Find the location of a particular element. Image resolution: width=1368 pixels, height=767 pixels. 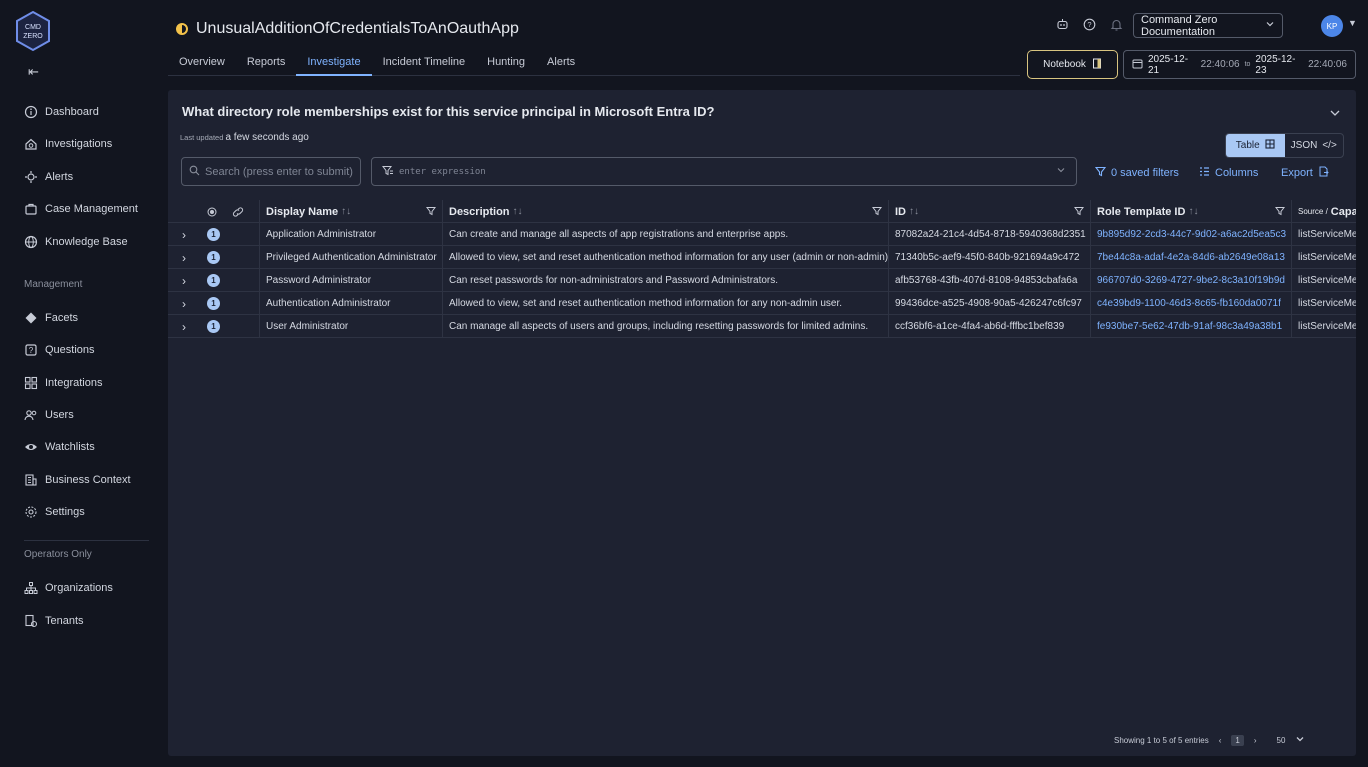

pagination-footer: Showing 1 to 5 of 5 entries ‹ 1 › 50 is located at coordinates (1209, 740).